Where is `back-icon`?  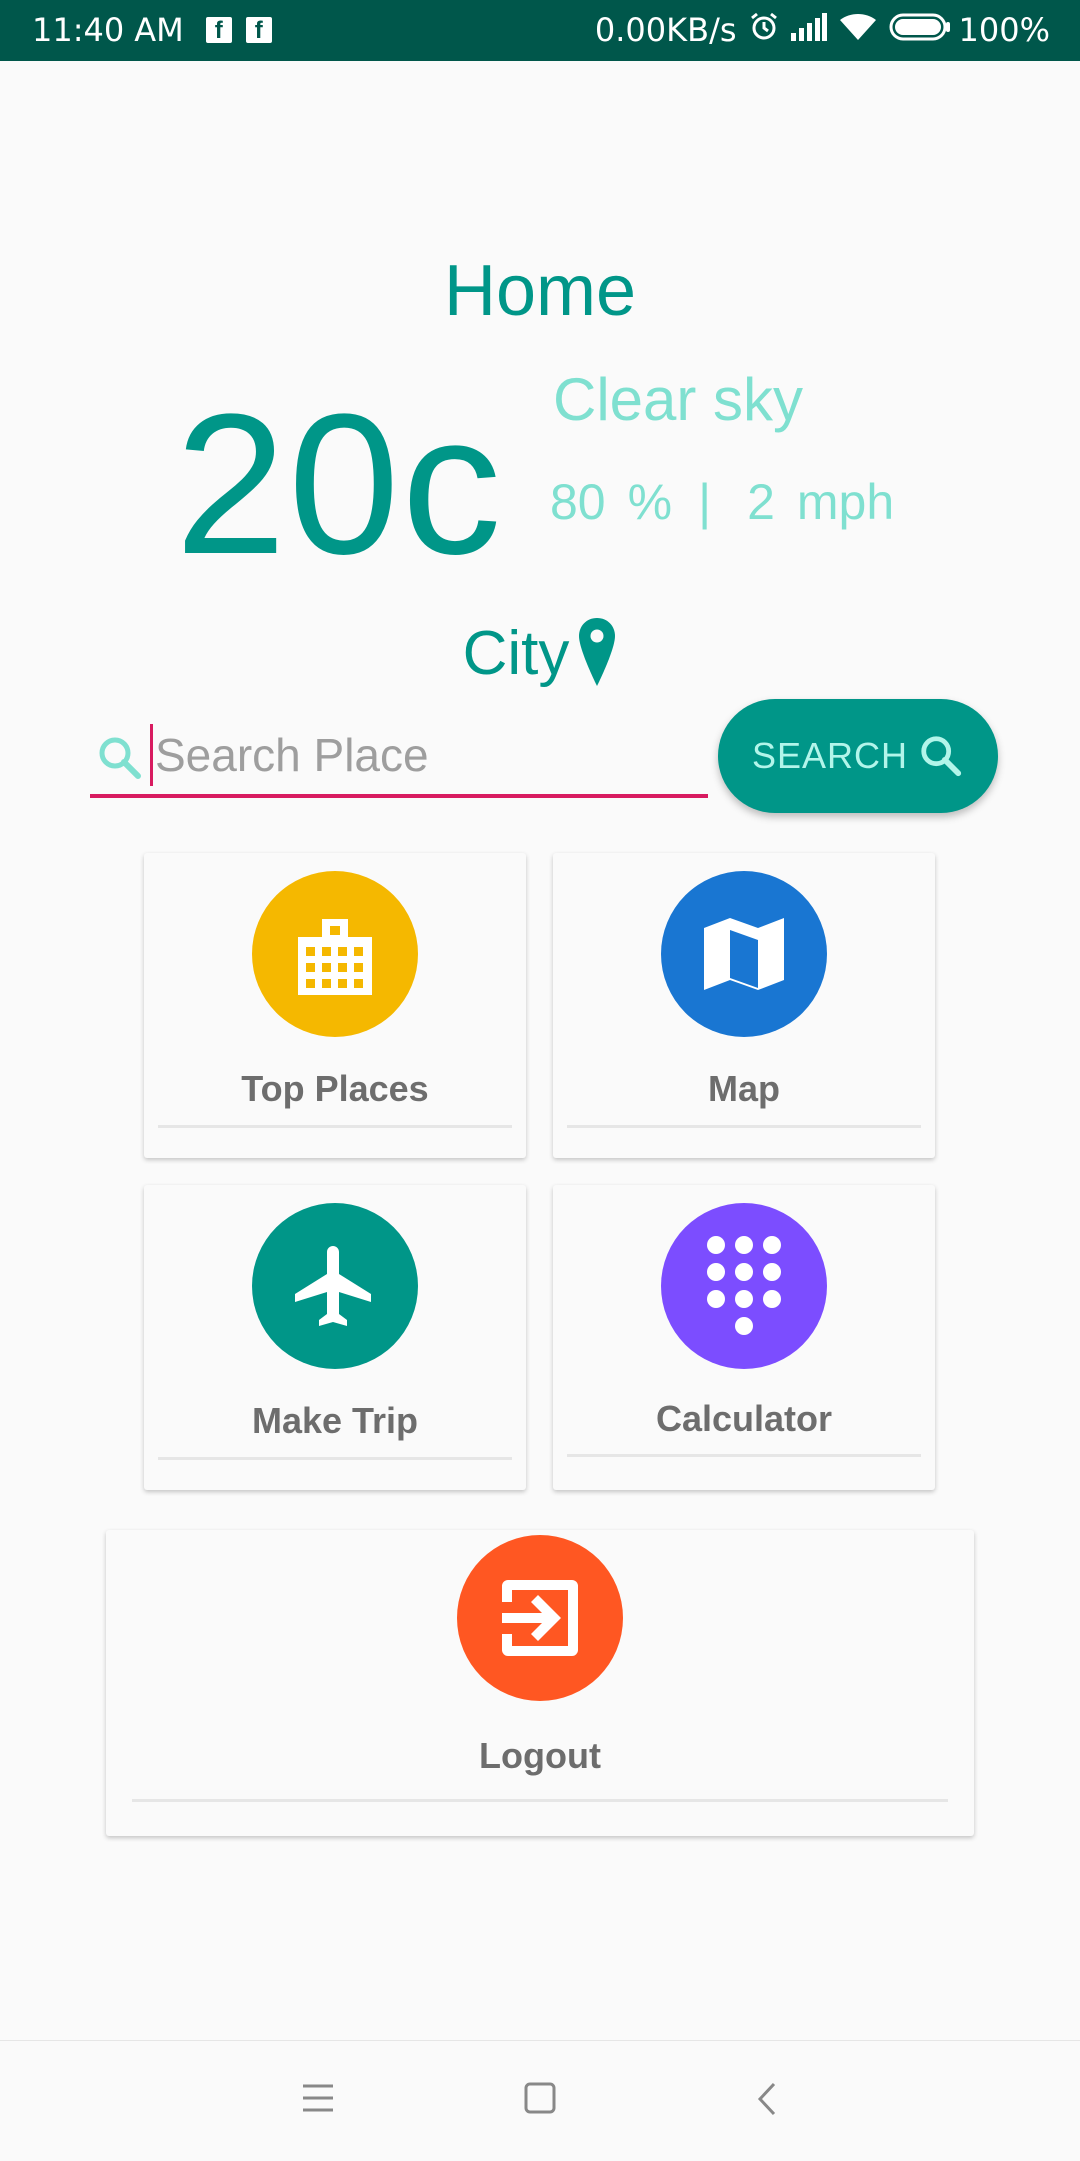 back-icon is located at coordinates (767, 2101).